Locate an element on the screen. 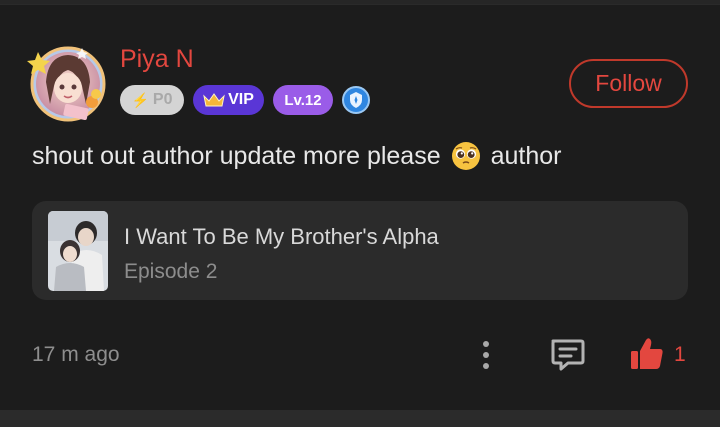 Image resolution: width=720 pixels, height=427 pixels. vip-badge-label: VIP is located at coordinates (241, 99).